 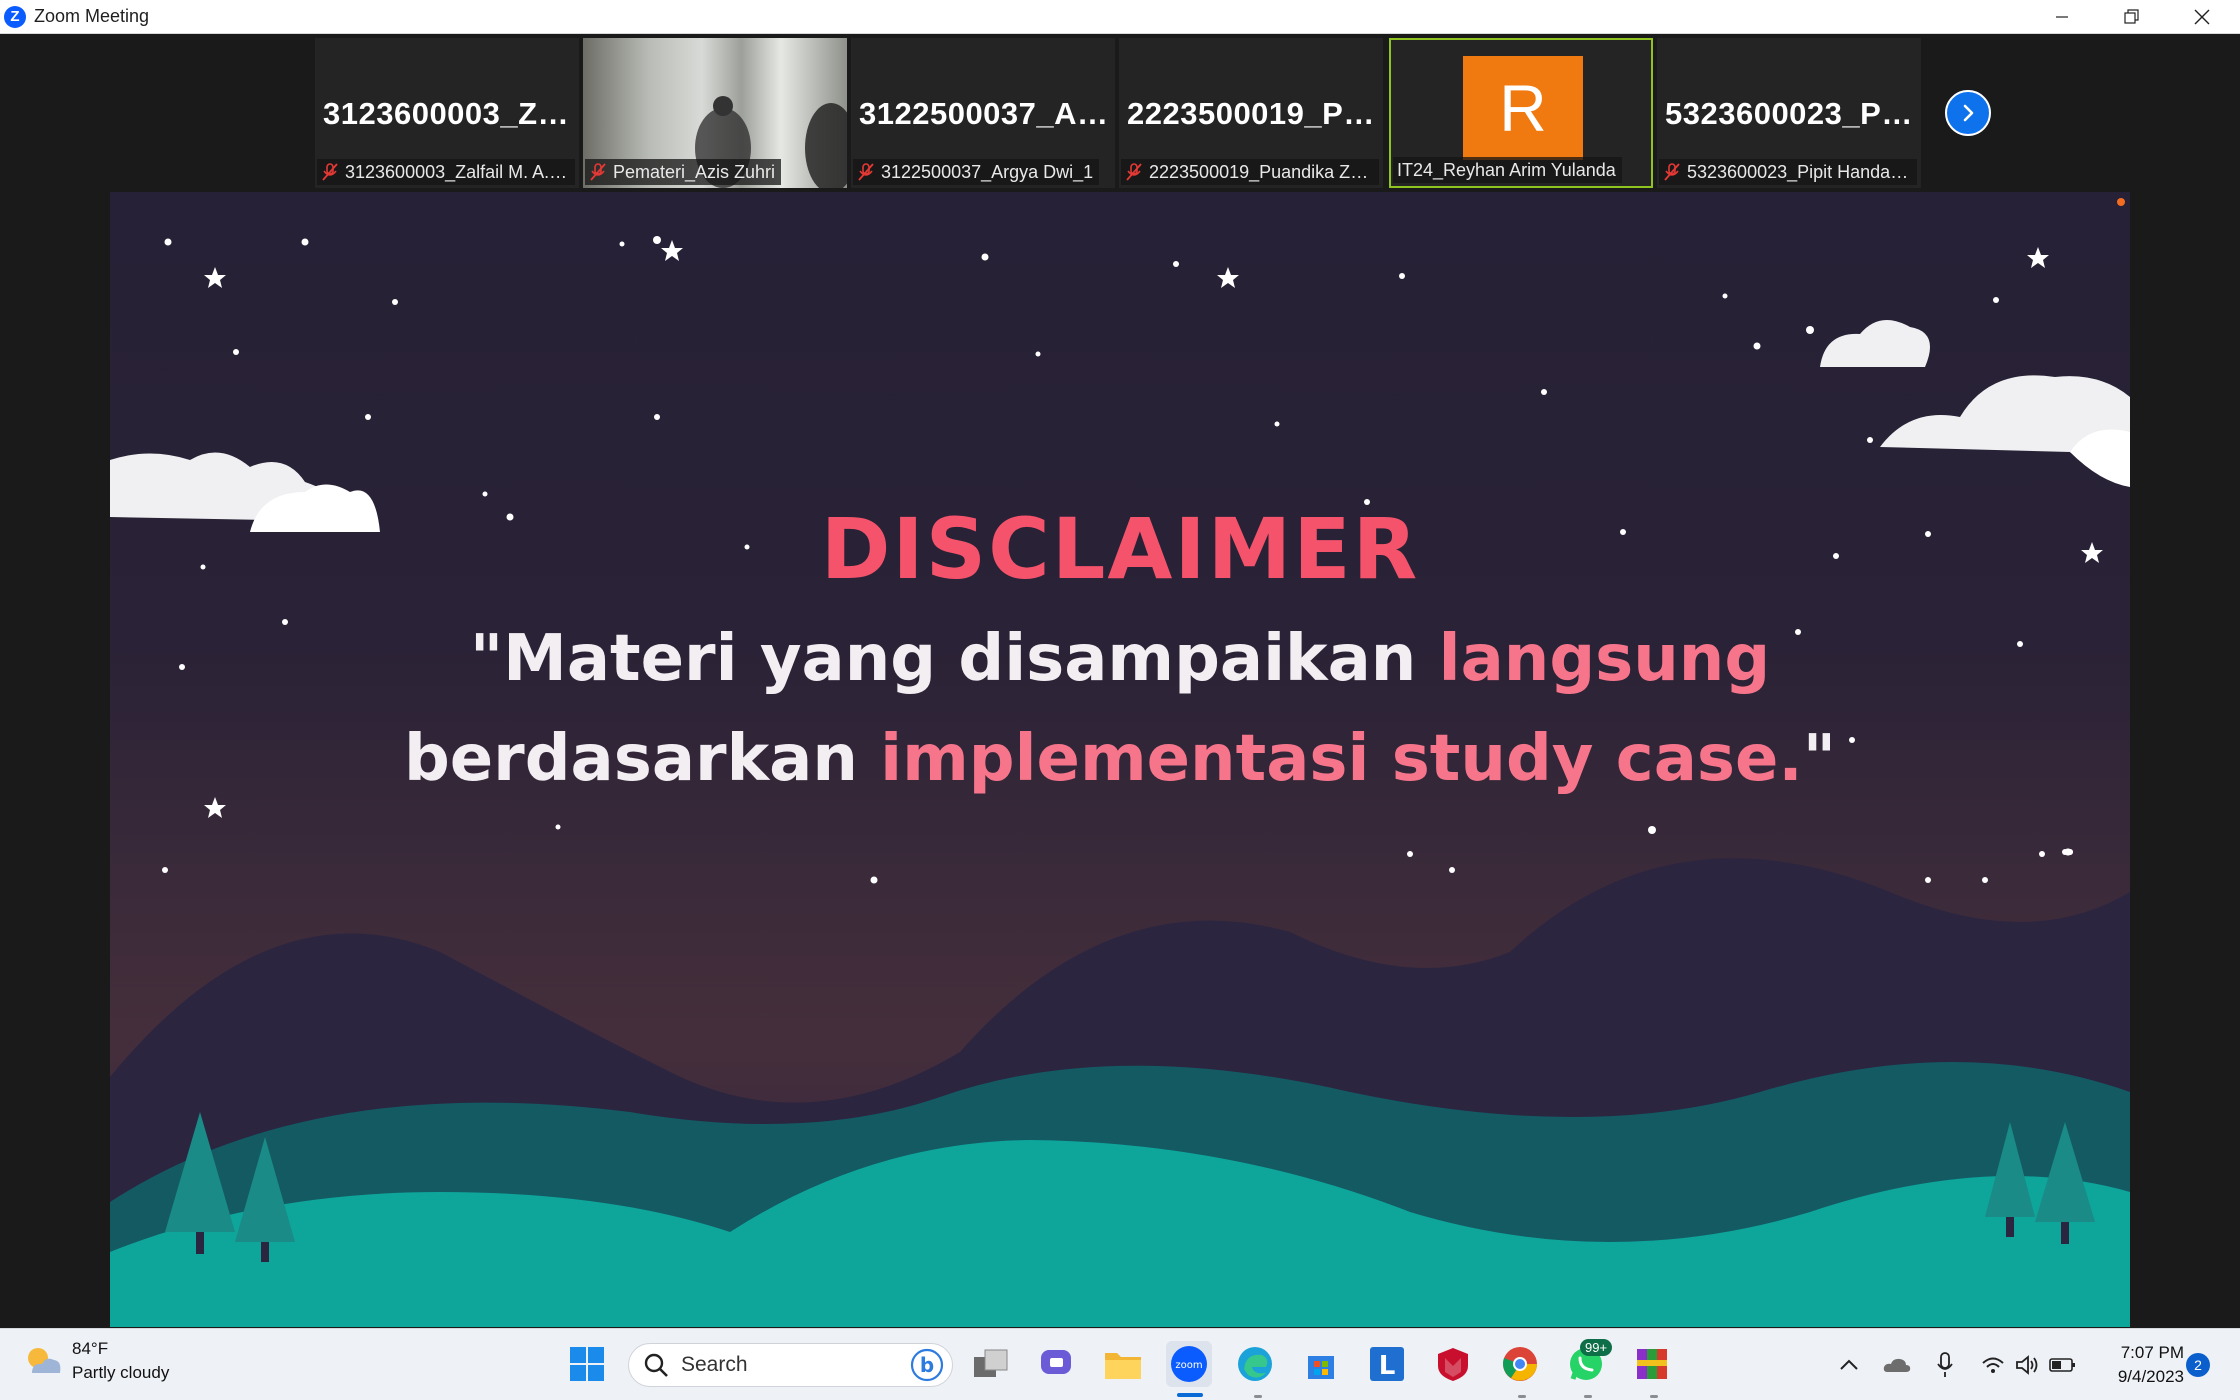 I want to click on participant-label: IT24_Reyhan Arim Yulanda, so click(x=1506, y=169).